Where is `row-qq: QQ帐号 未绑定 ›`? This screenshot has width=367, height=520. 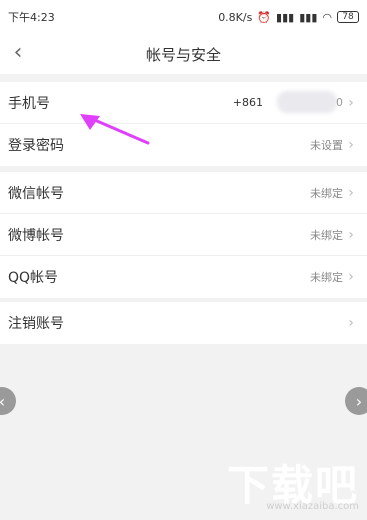 row-qq: QQ帐号 未绑定 › is located at coordinates (183, 277).